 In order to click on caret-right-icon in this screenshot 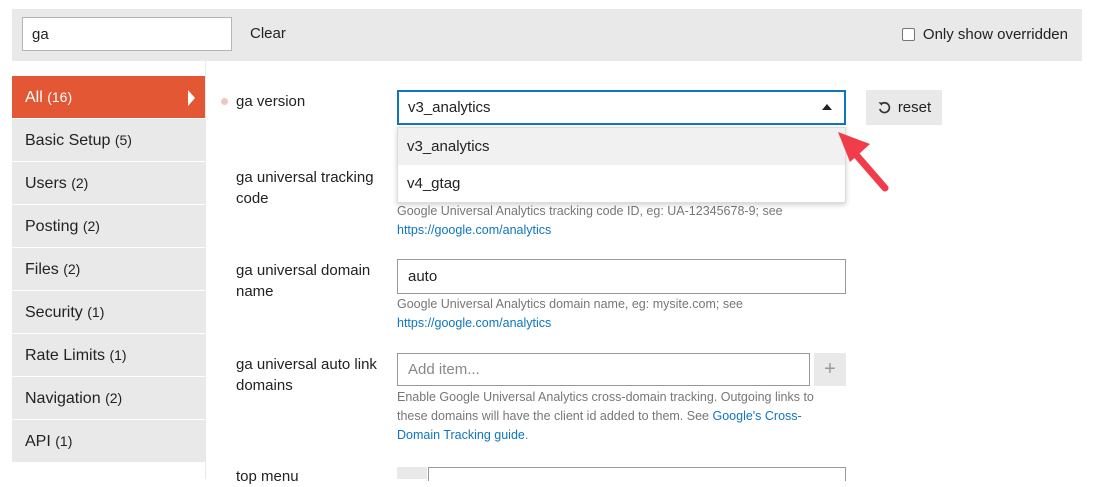, I will do `click(191, 98)`.